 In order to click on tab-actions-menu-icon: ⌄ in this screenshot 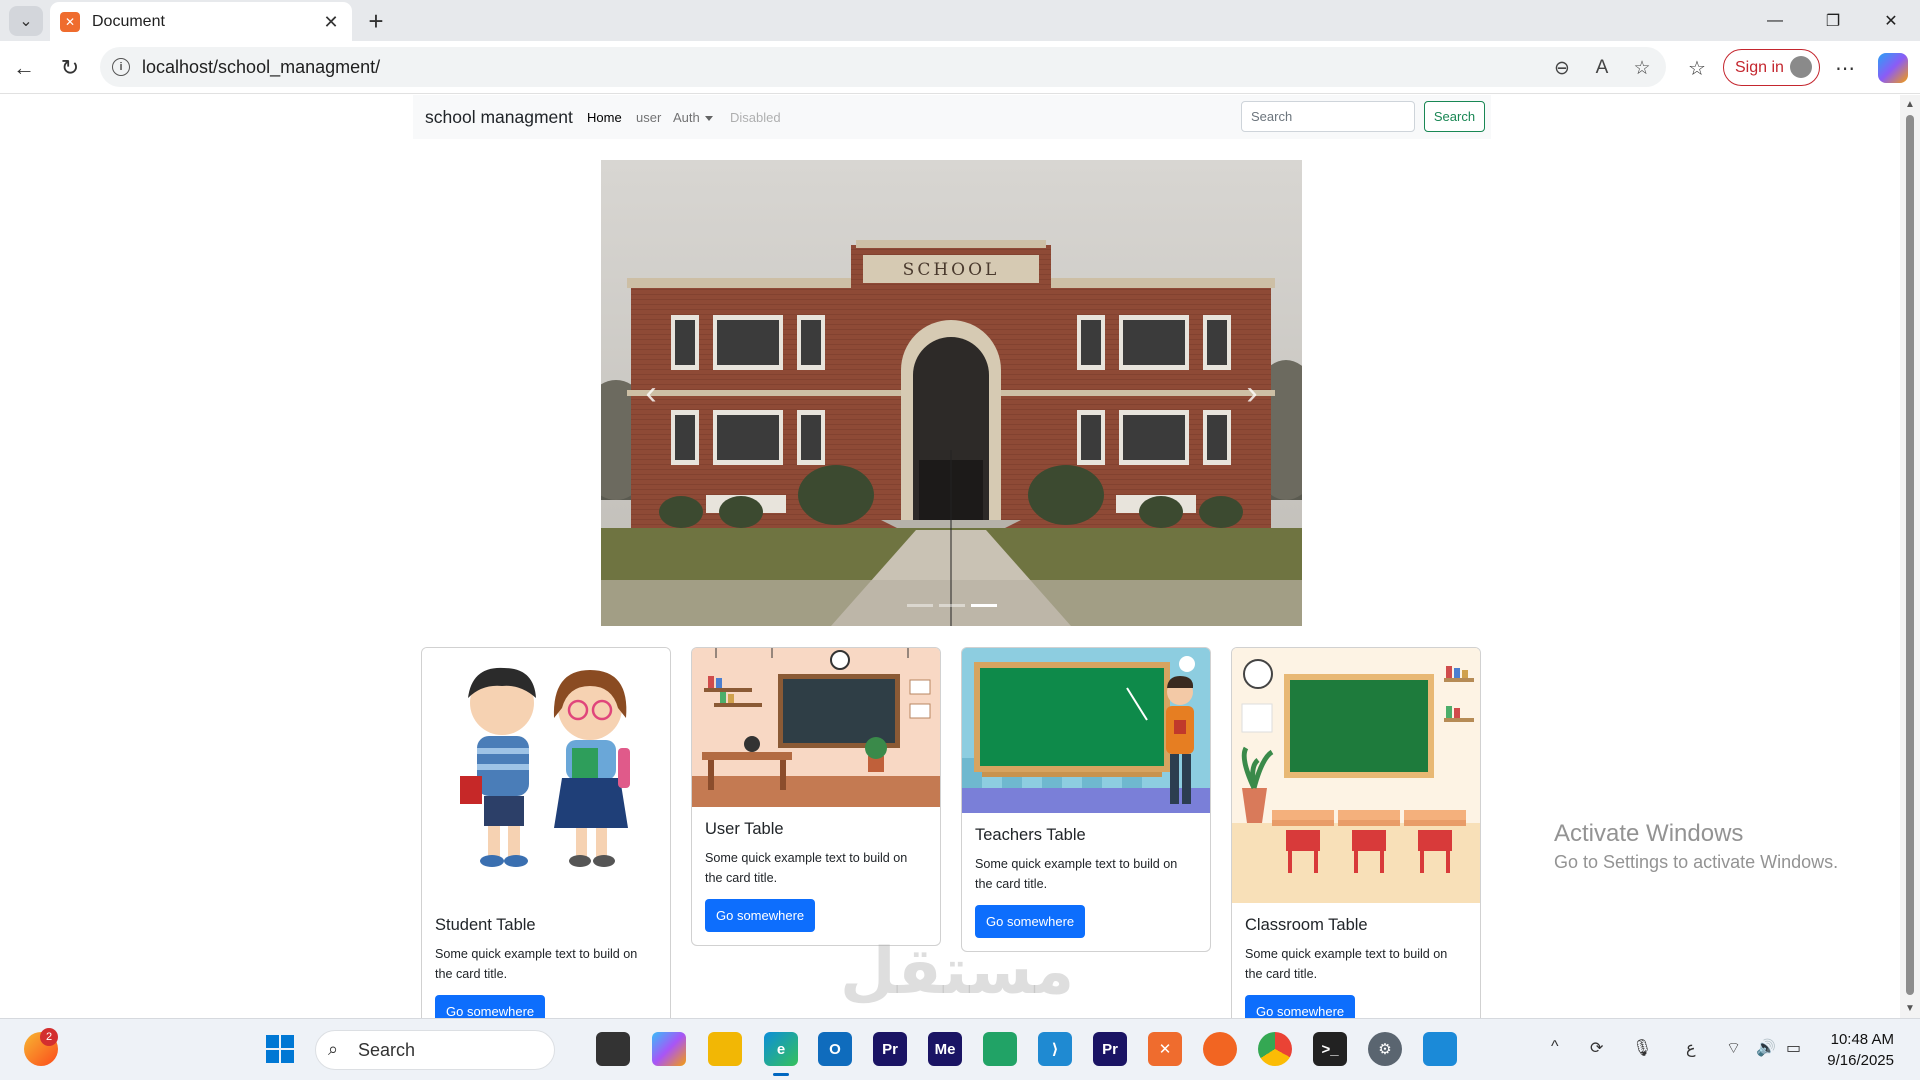, I will do `click(26, 21)`.